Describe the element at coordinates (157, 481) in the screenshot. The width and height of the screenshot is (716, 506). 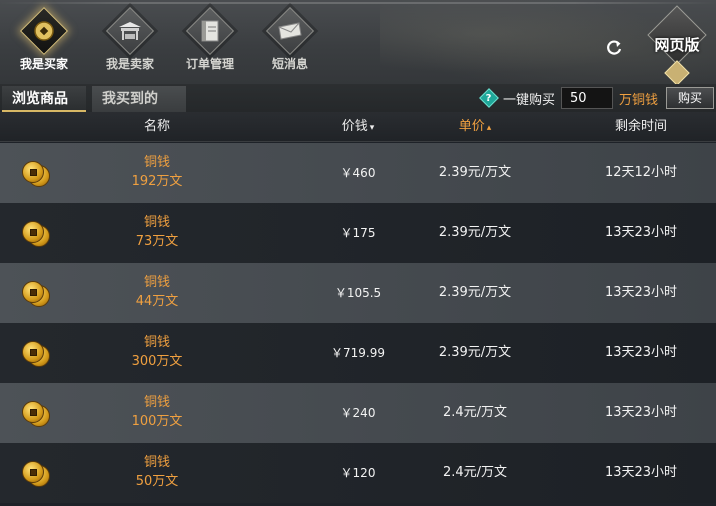
I see `item-amount: 50万文` at that location.